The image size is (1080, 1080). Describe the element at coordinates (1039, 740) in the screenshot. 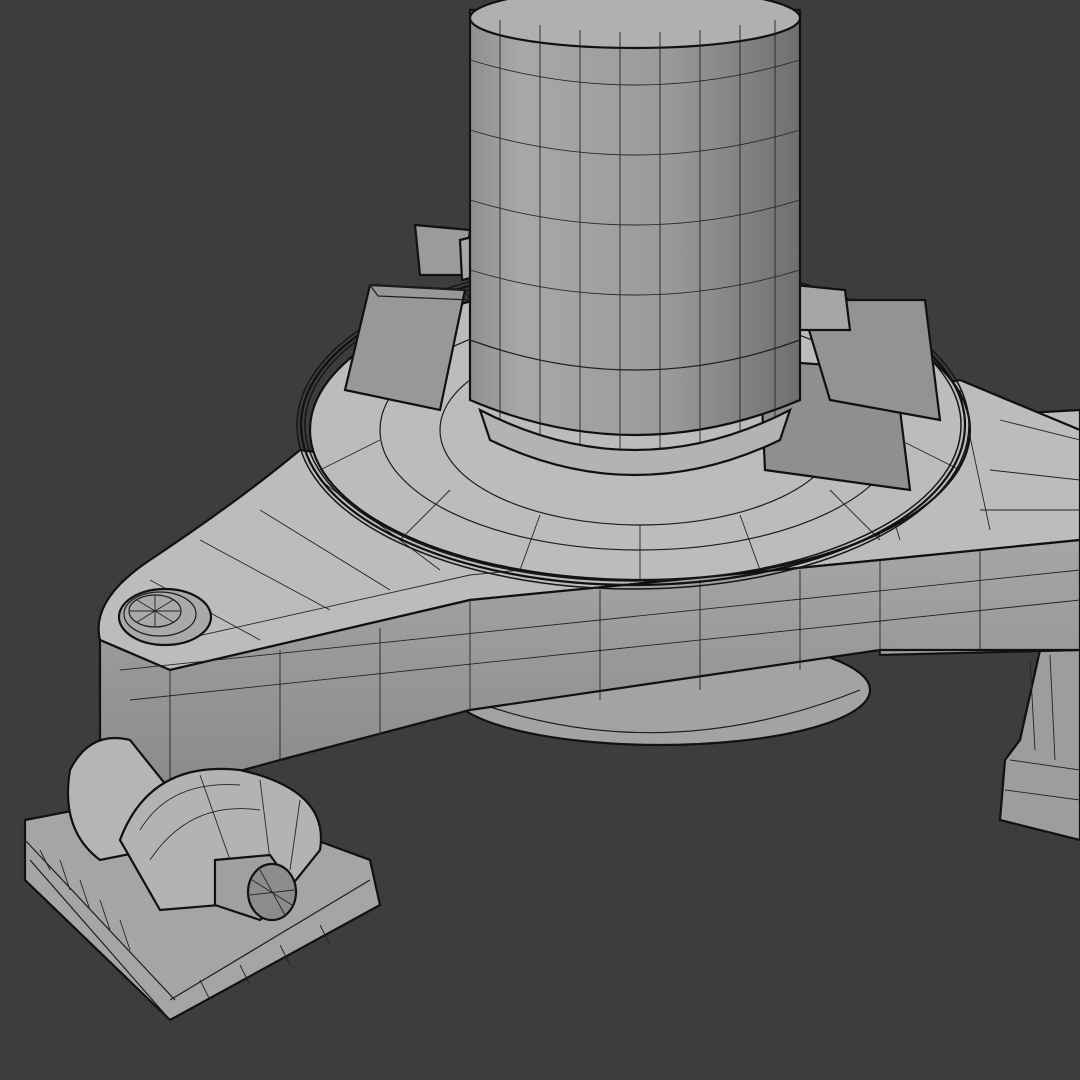

I see `right-caster-foot` at that location.